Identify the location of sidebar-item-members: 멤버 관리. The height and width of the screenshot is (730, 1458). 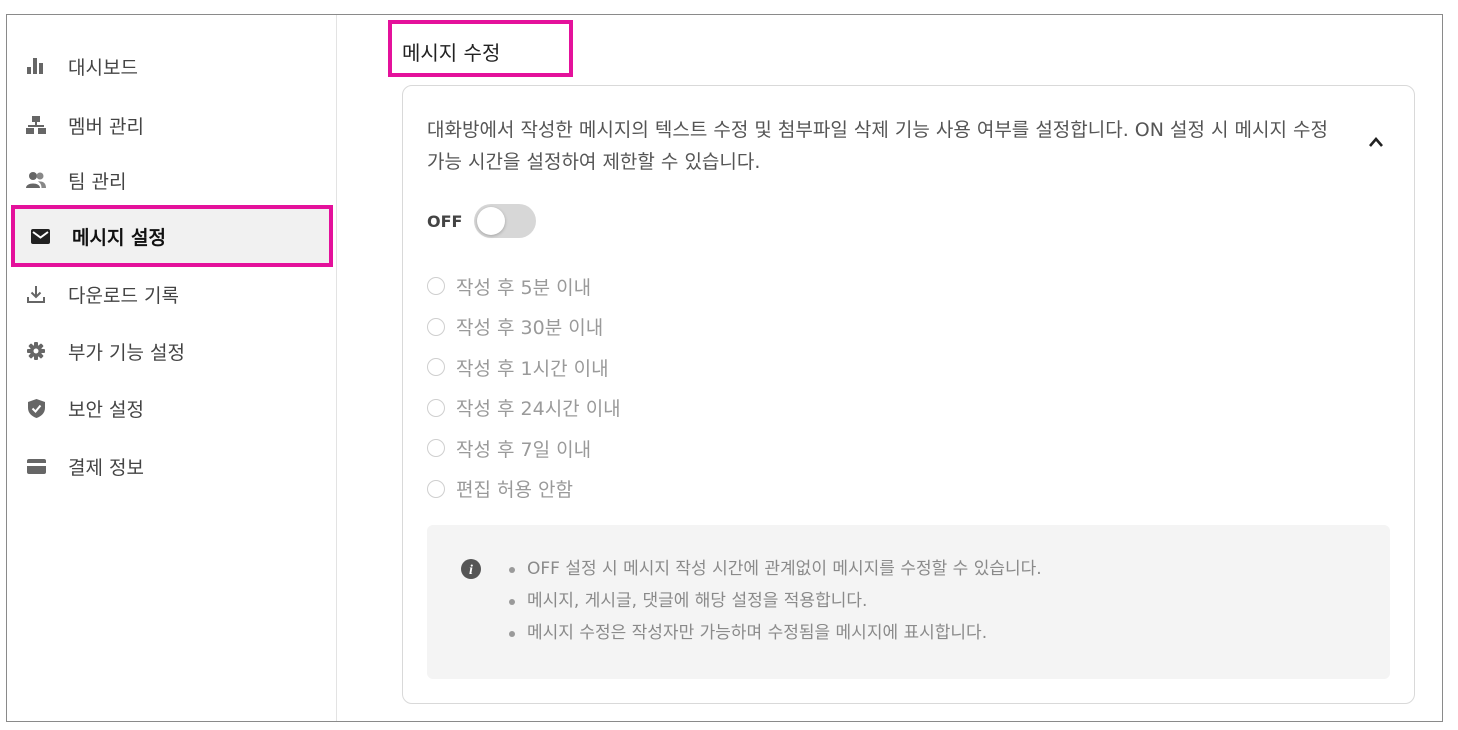
(172, 125).